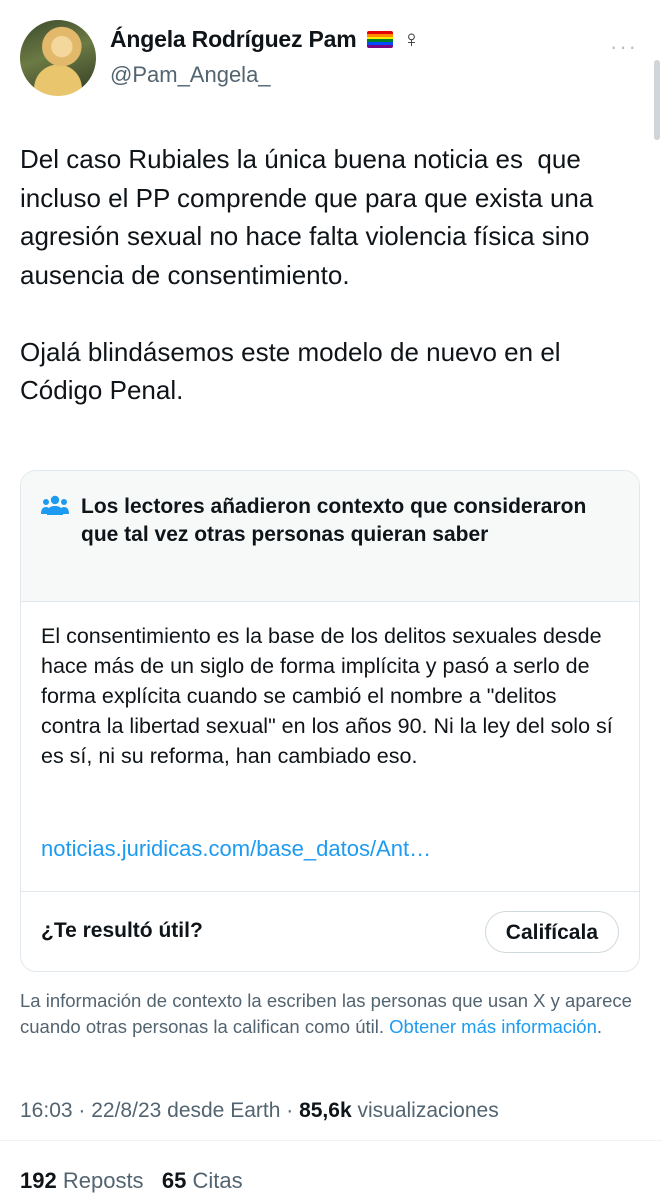  What do you see at coordinates (425, 1110) in the screenshot?
I see `views-label: visualizaciones` at bounding box center [425, 1110].